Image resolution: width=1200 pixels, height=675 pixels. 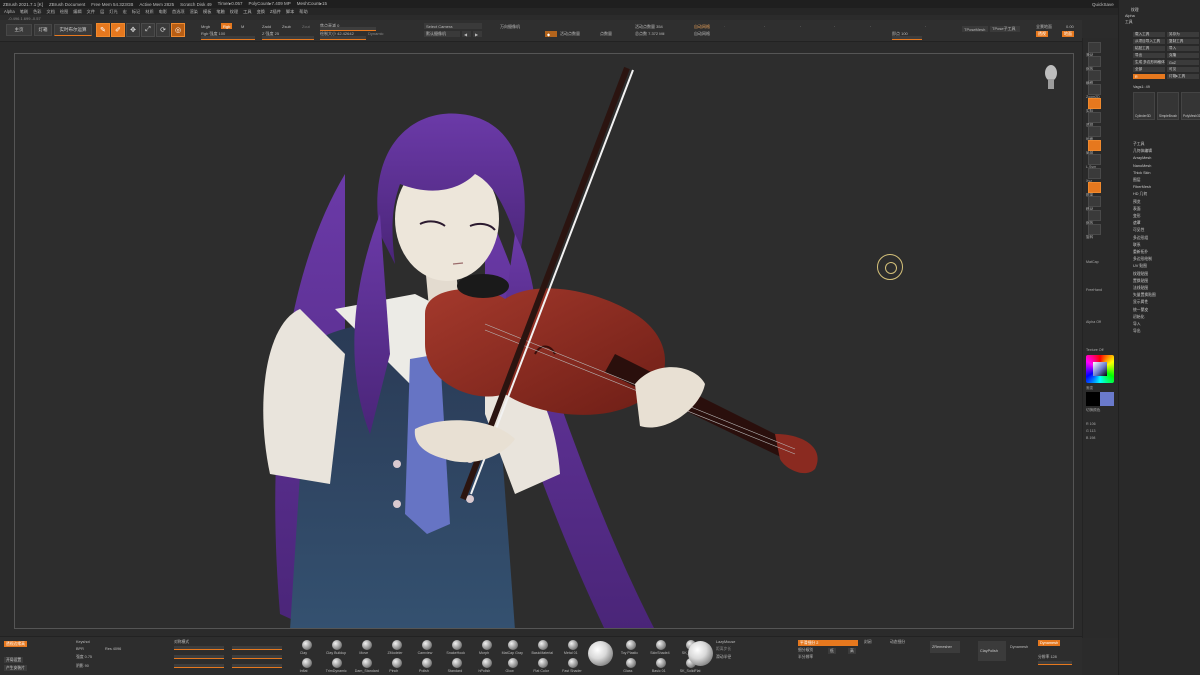 I want to click on tpose-subtool-button: TPose子工具, so click(x=1005, y=29).